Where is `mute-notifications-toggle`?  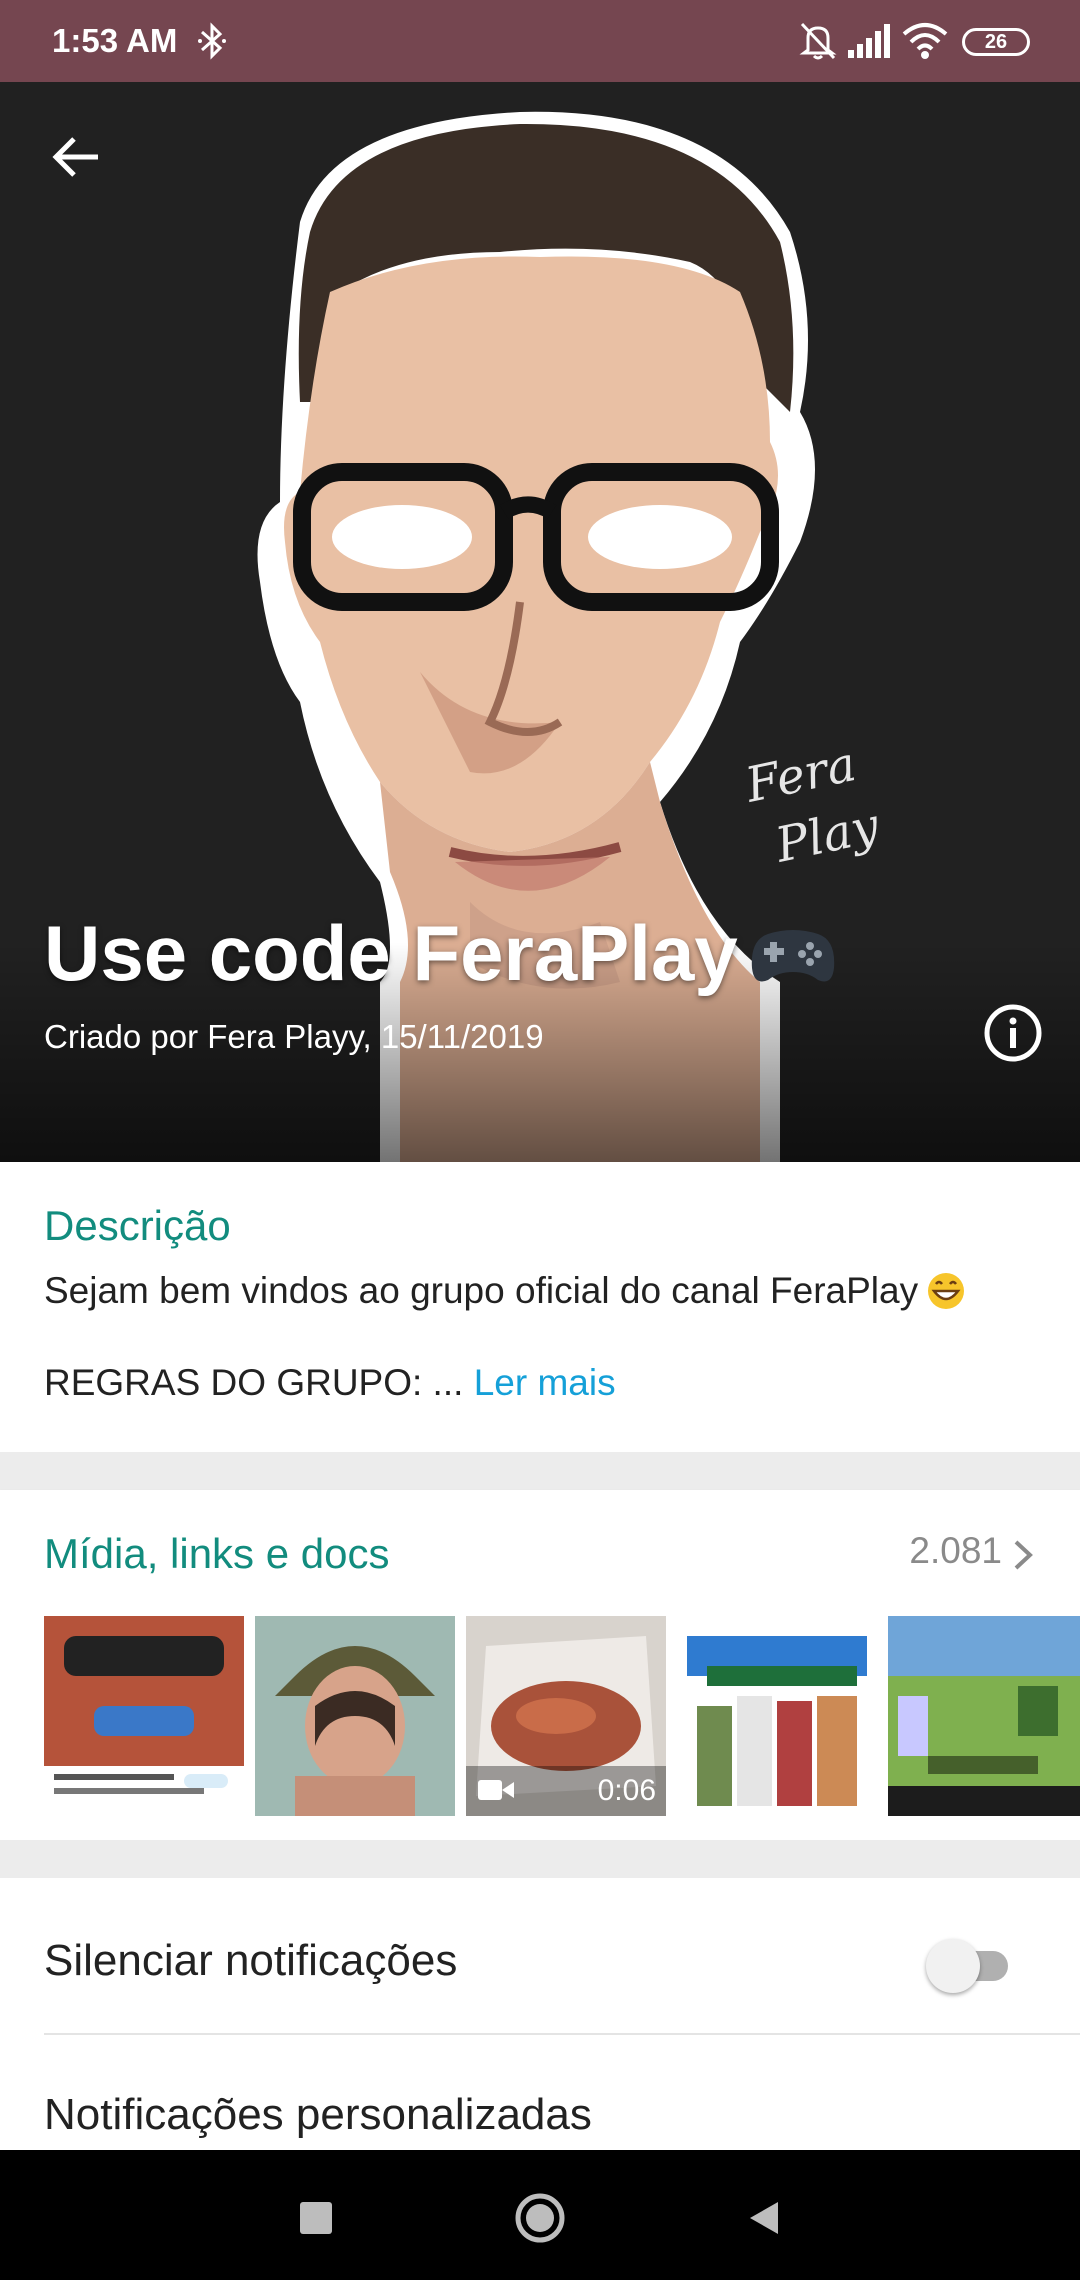
mute-notifications-toggle is located at coordinates (972, 1963).